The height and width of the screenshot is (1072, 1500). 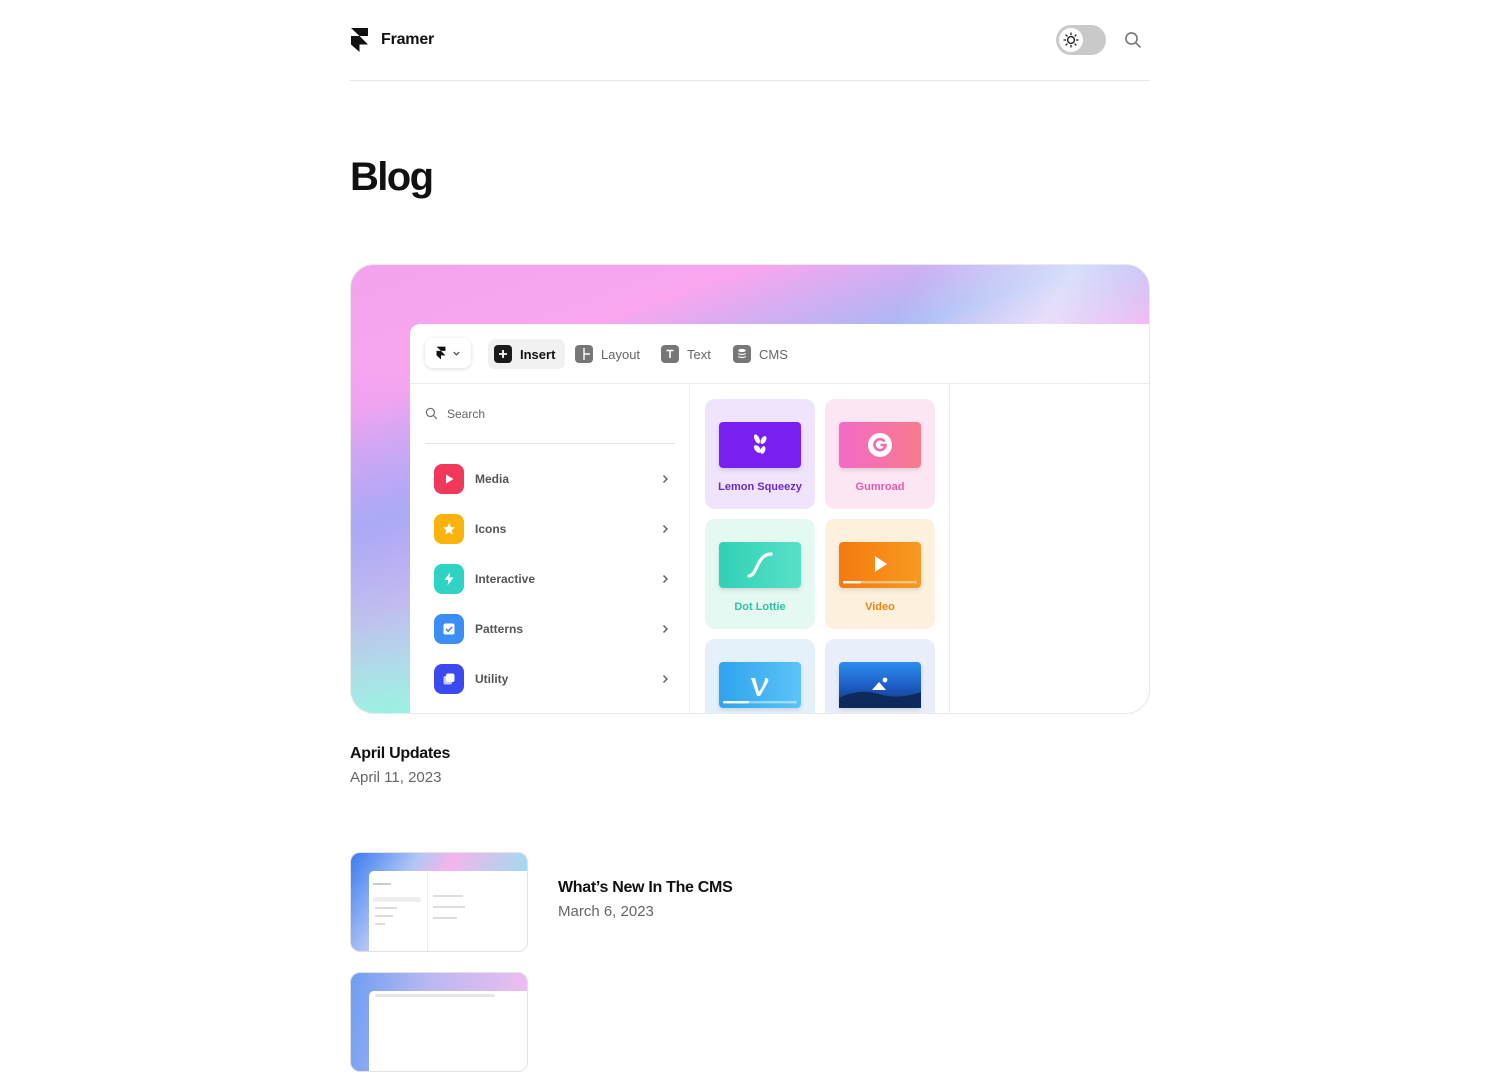 What do you see at coordinates (448, 353) in the screenshot?
I see `framer-menu-button` at bounding box center [448, 353].